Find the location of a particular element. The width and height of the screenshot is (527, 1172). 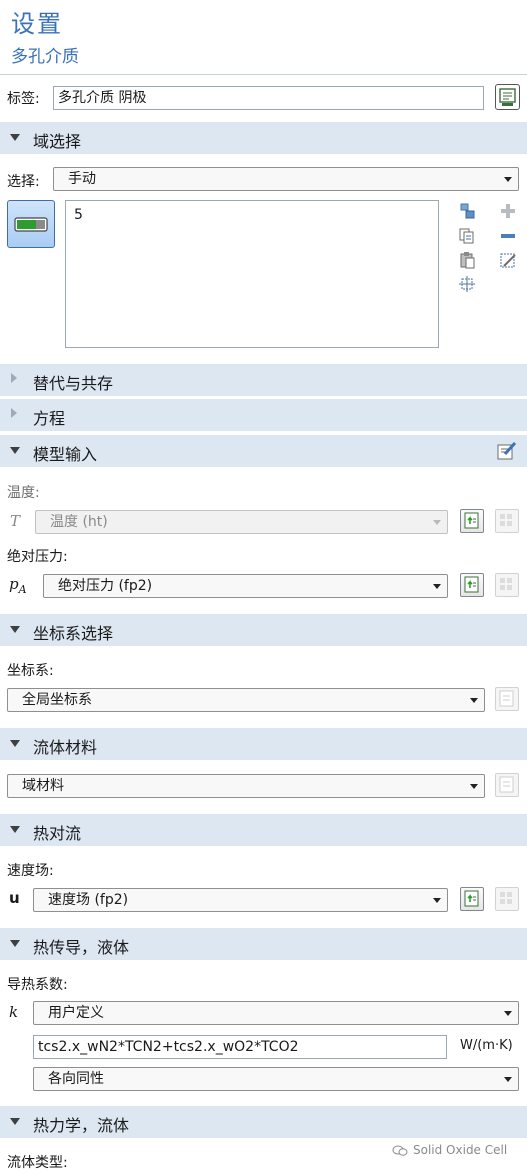

conductivity-symbol: k is located at coordinates (14, 1012).